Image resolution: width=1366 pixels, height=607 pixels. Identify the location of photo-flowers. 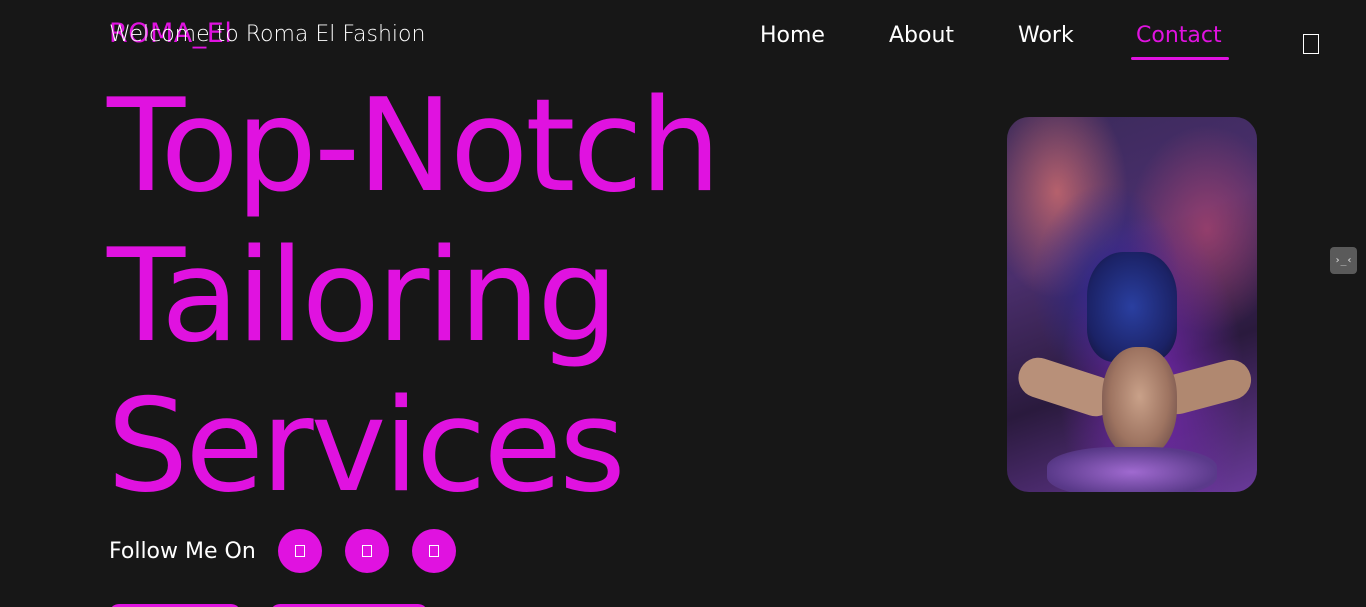
(1132, 469).